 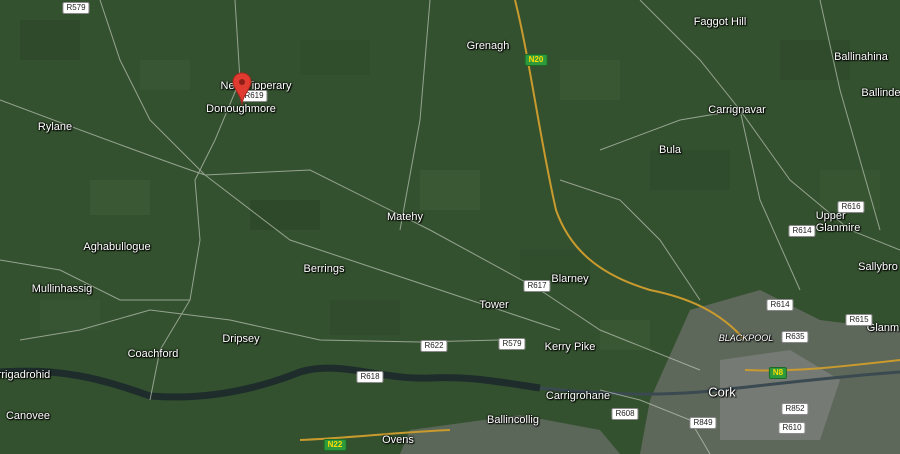 What do you see at coordinates (513, 420) in the screenshot?
I see `place-ballincollig: Ballincollig` at bounding box center [513, 420].